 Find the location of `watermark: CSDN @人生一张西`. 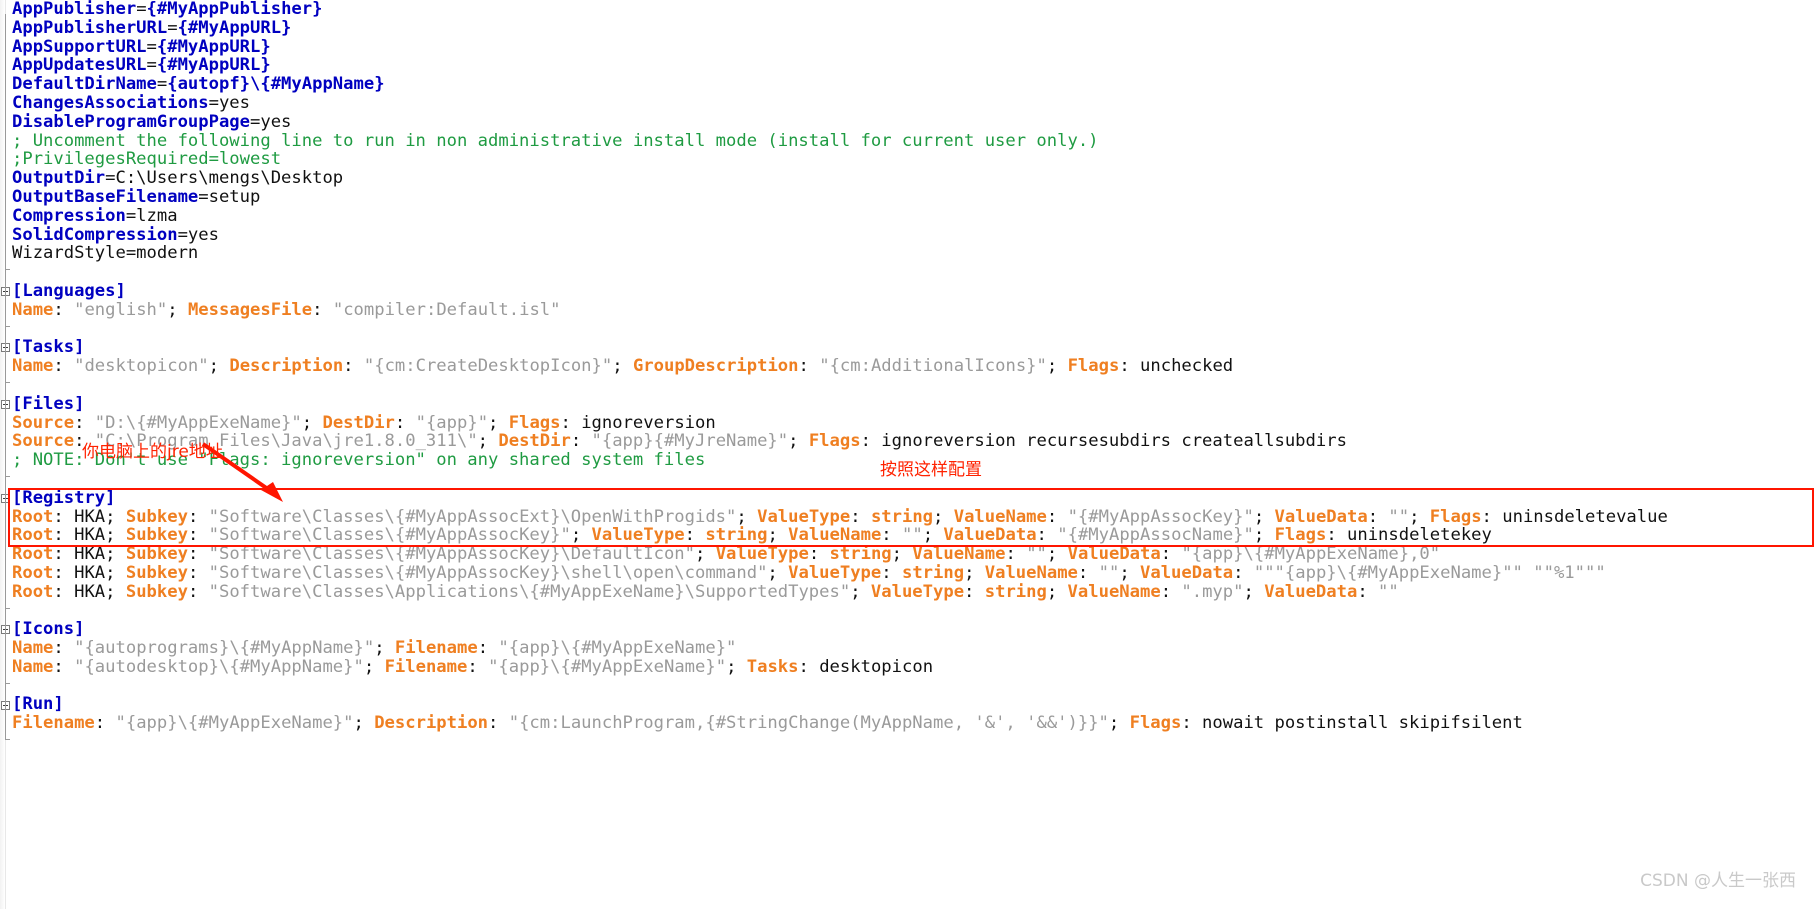

watermark: CSDN @人生一张西 is located at coordinates (1718, 881).